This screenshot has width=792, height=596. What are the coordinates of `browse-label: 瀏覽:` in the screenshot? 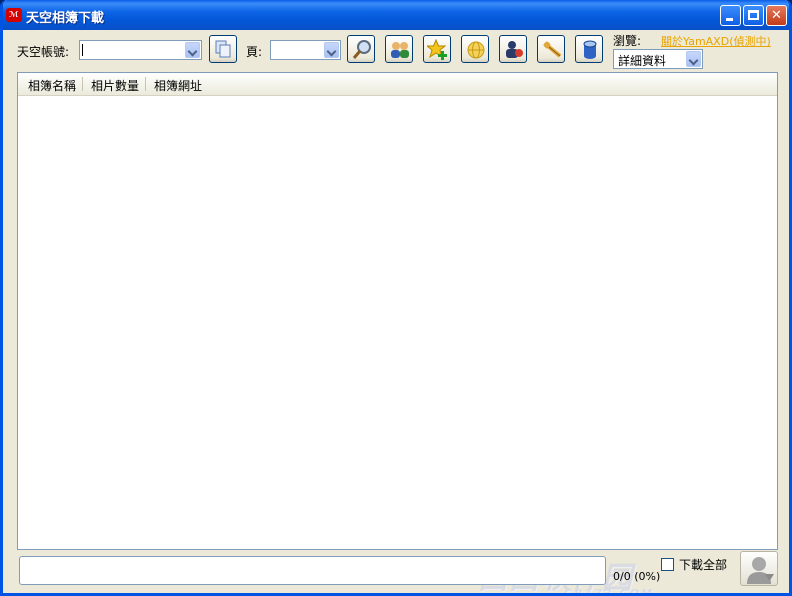 It's located at (627, 41).